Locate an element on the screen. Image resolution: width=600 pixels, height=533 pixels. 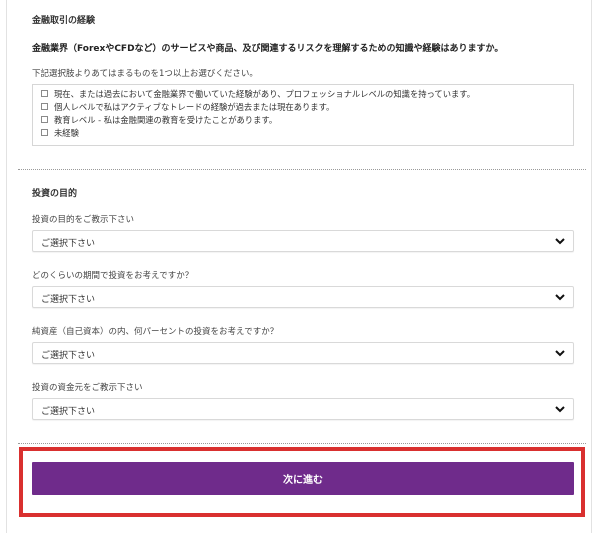
investment-percentage-select: ご選択下さい is located at coordinates (303, 353).